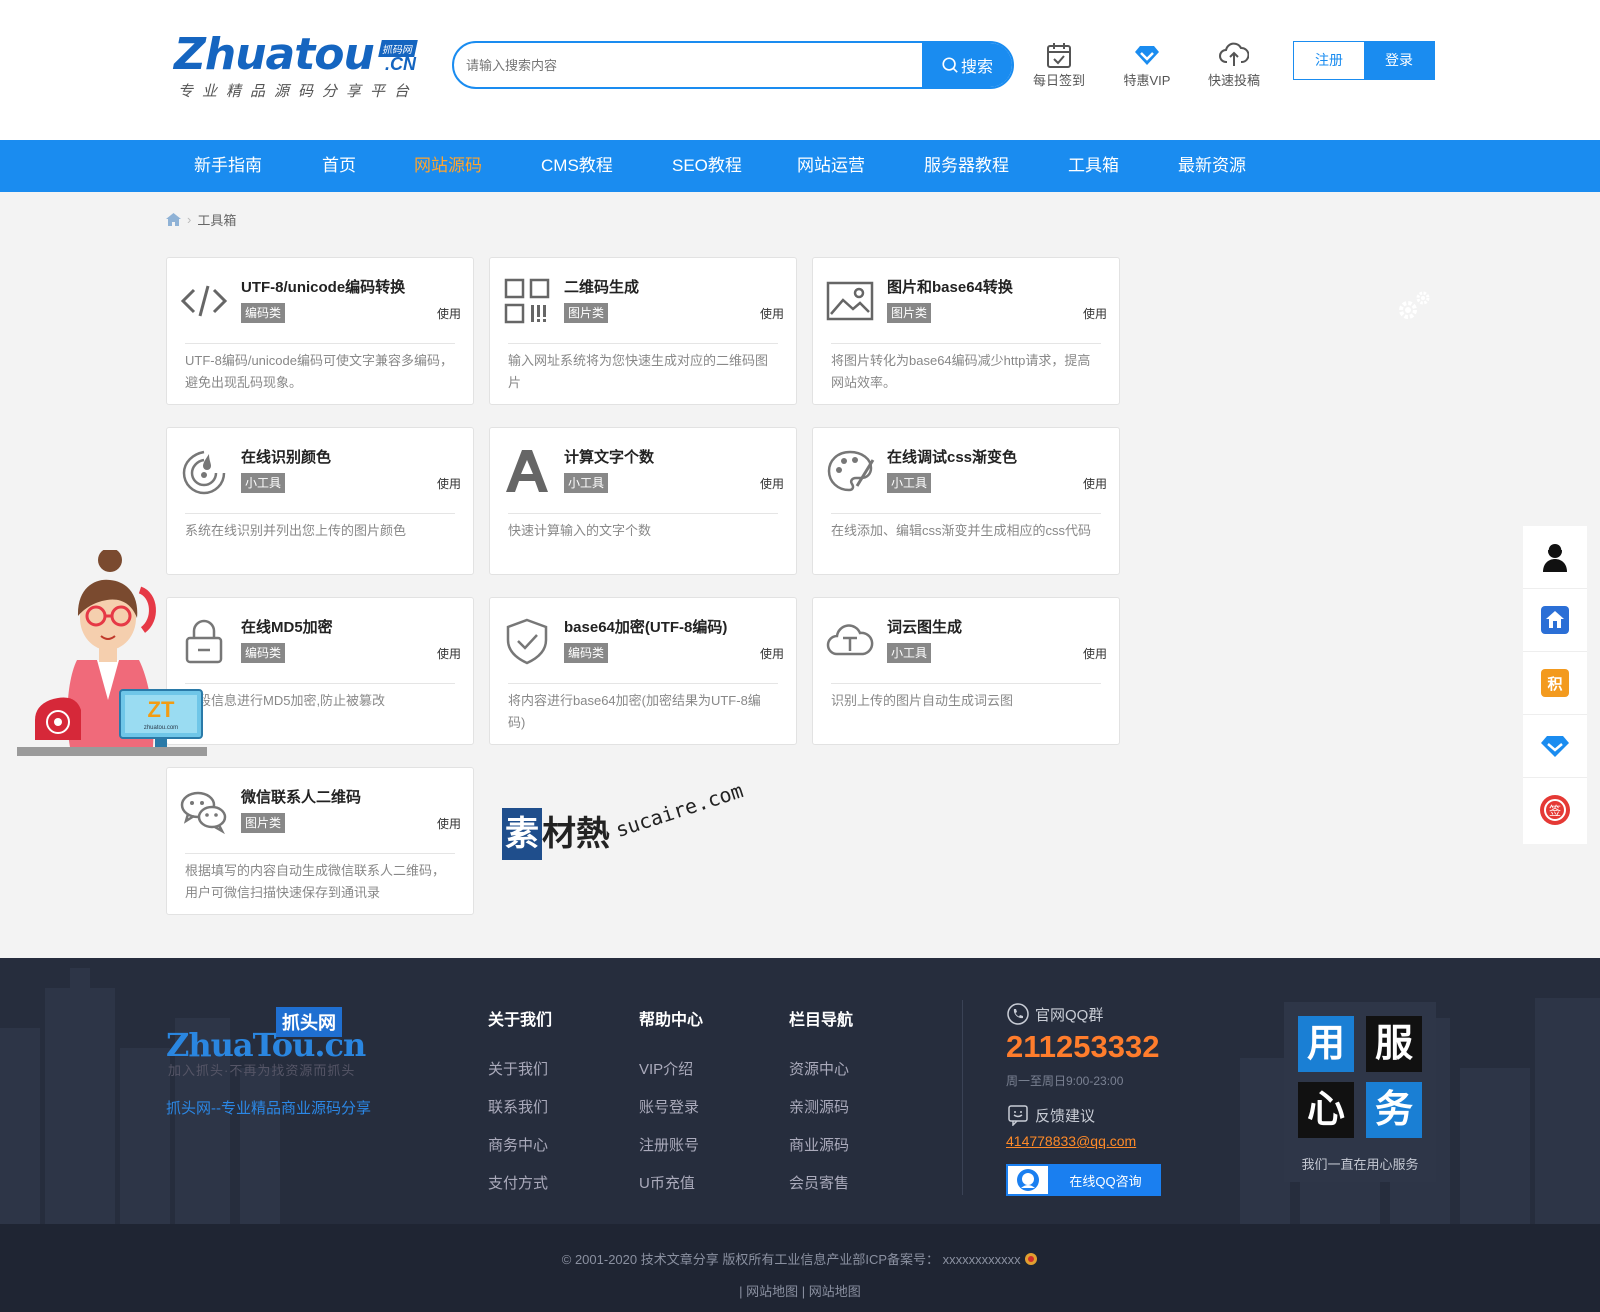 This screenshot has height=1312, width=1600. Describe the element at coordinates (320, 501) in the screenshot. I see `tool-card: 在线识别颜色 小工具 使用 系统在线识别并列出您上传的图片颜色` at that location.